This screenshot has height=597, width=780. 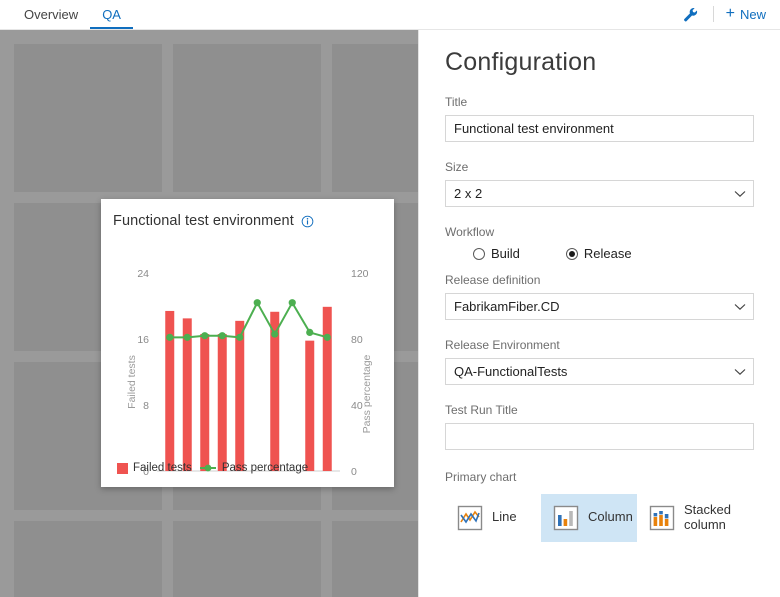 I want to click on legend-label-pass-percentage: Pass percentage, so click(x=265, y=468).